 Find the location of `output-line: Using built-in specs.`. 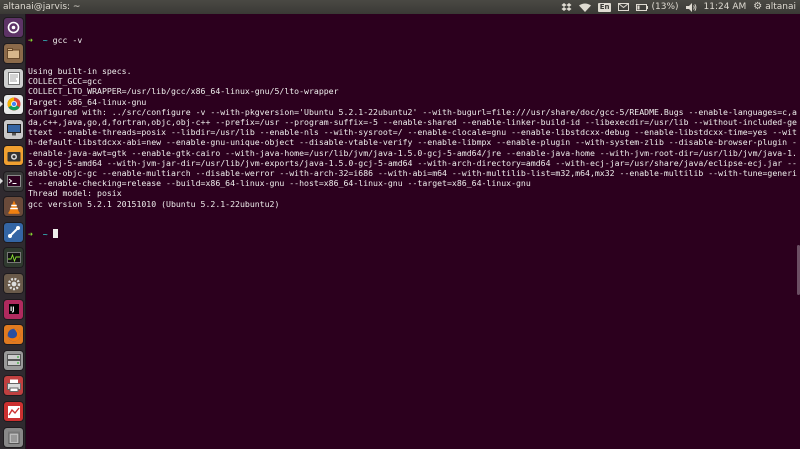

output-line: Using built-in specs. is located at coordinates (80, 71).